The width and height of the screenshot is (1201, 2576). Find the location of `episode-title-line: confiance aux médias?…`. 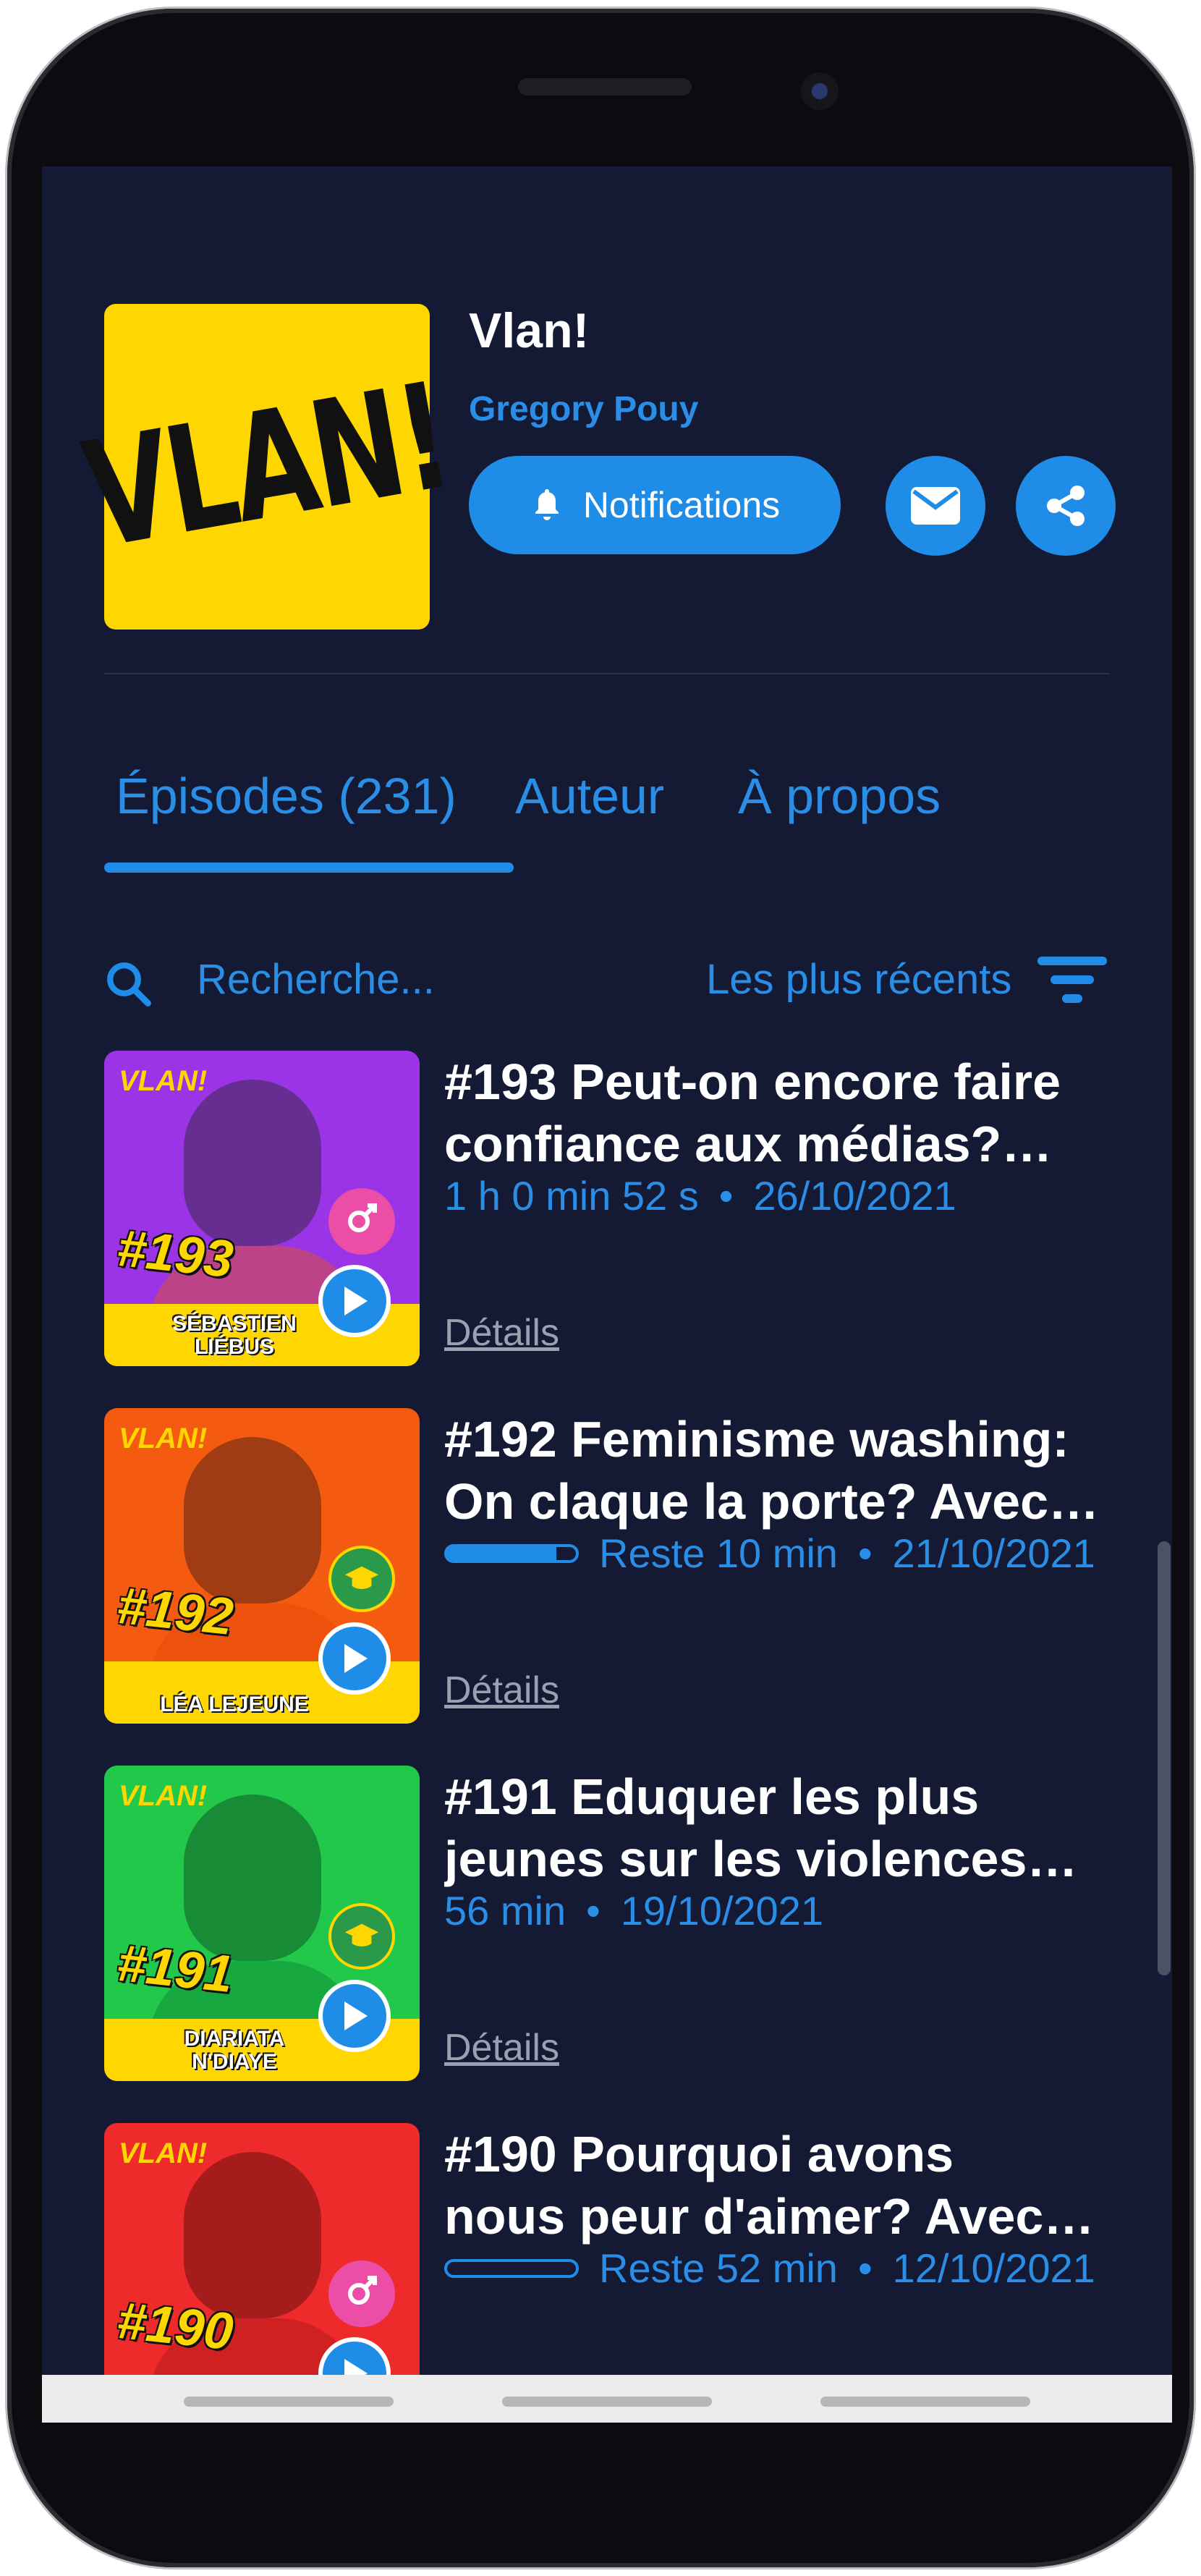

episode-title-line: confiance aux médias?… is located at coordinates (748, 1144).